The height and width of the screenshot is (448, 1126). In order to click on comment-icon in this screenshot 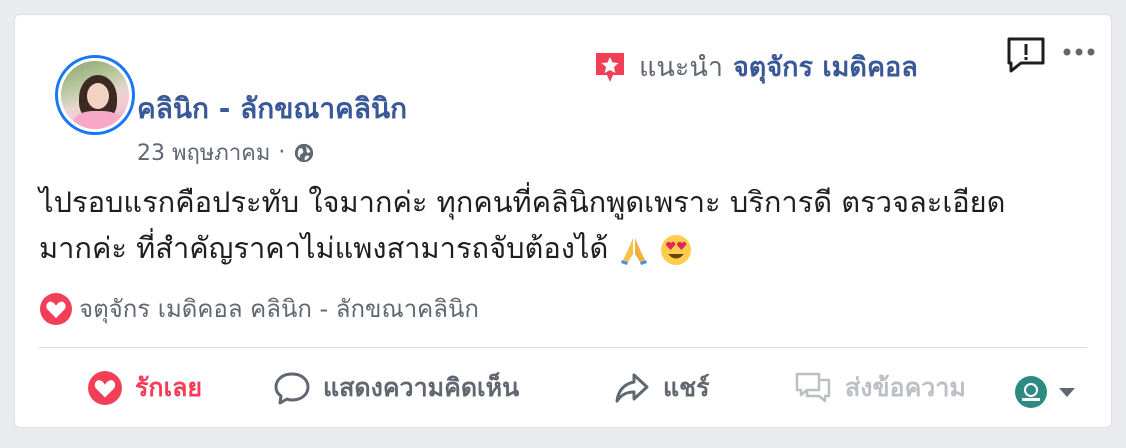, I will do `click(292, 388)`.